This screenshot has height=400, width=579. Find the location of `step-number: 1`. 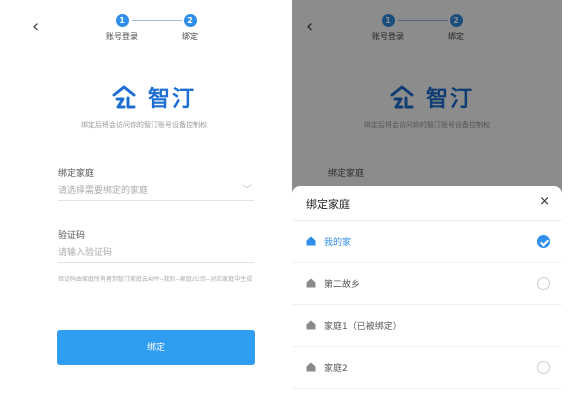

step-number: 1 is located at coordinates (122, 20).